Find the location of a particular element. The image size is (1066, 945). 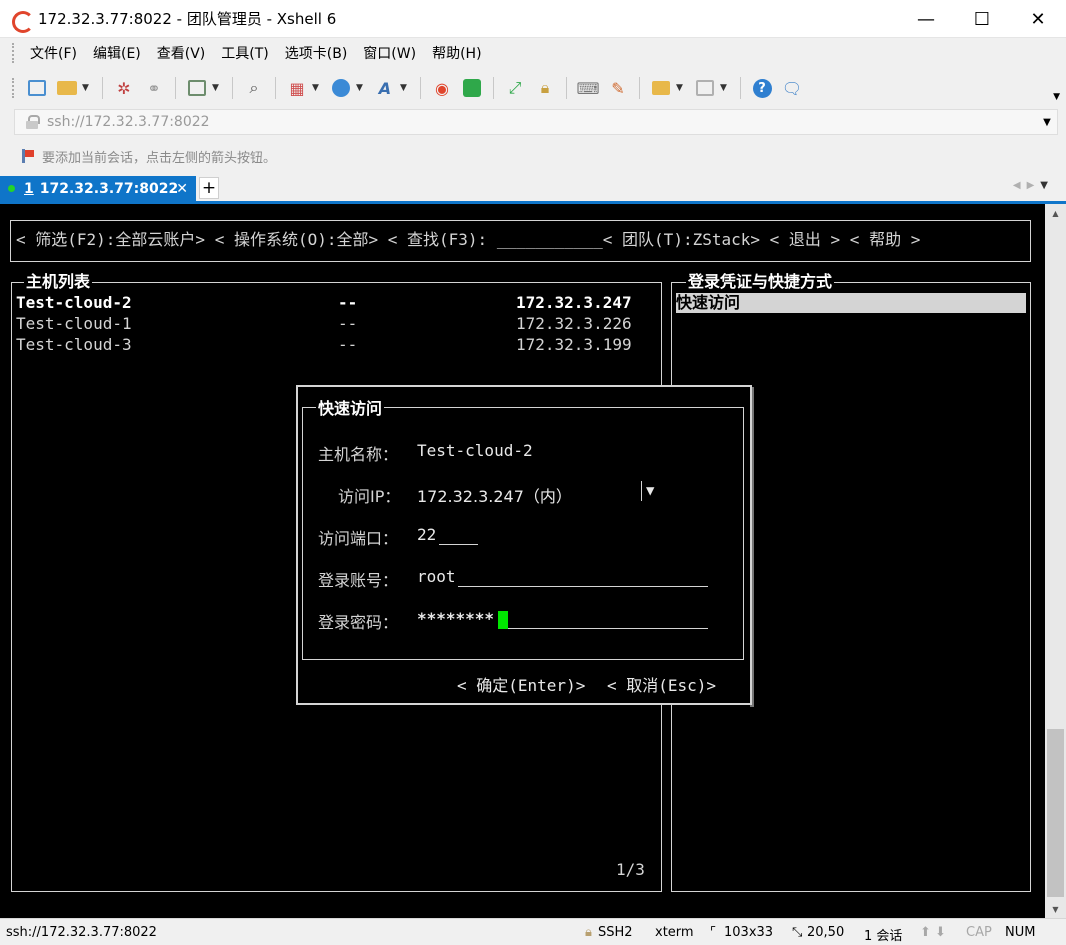

add-session-arrow-icon is located at coordinates (28, 156).